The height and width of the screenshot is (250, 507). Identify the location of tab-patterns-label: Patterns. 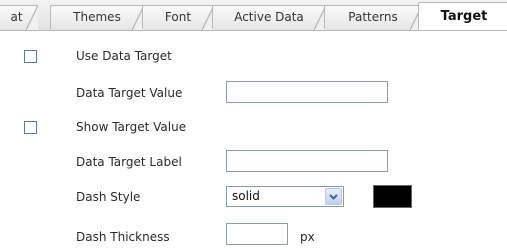
(373, 17).